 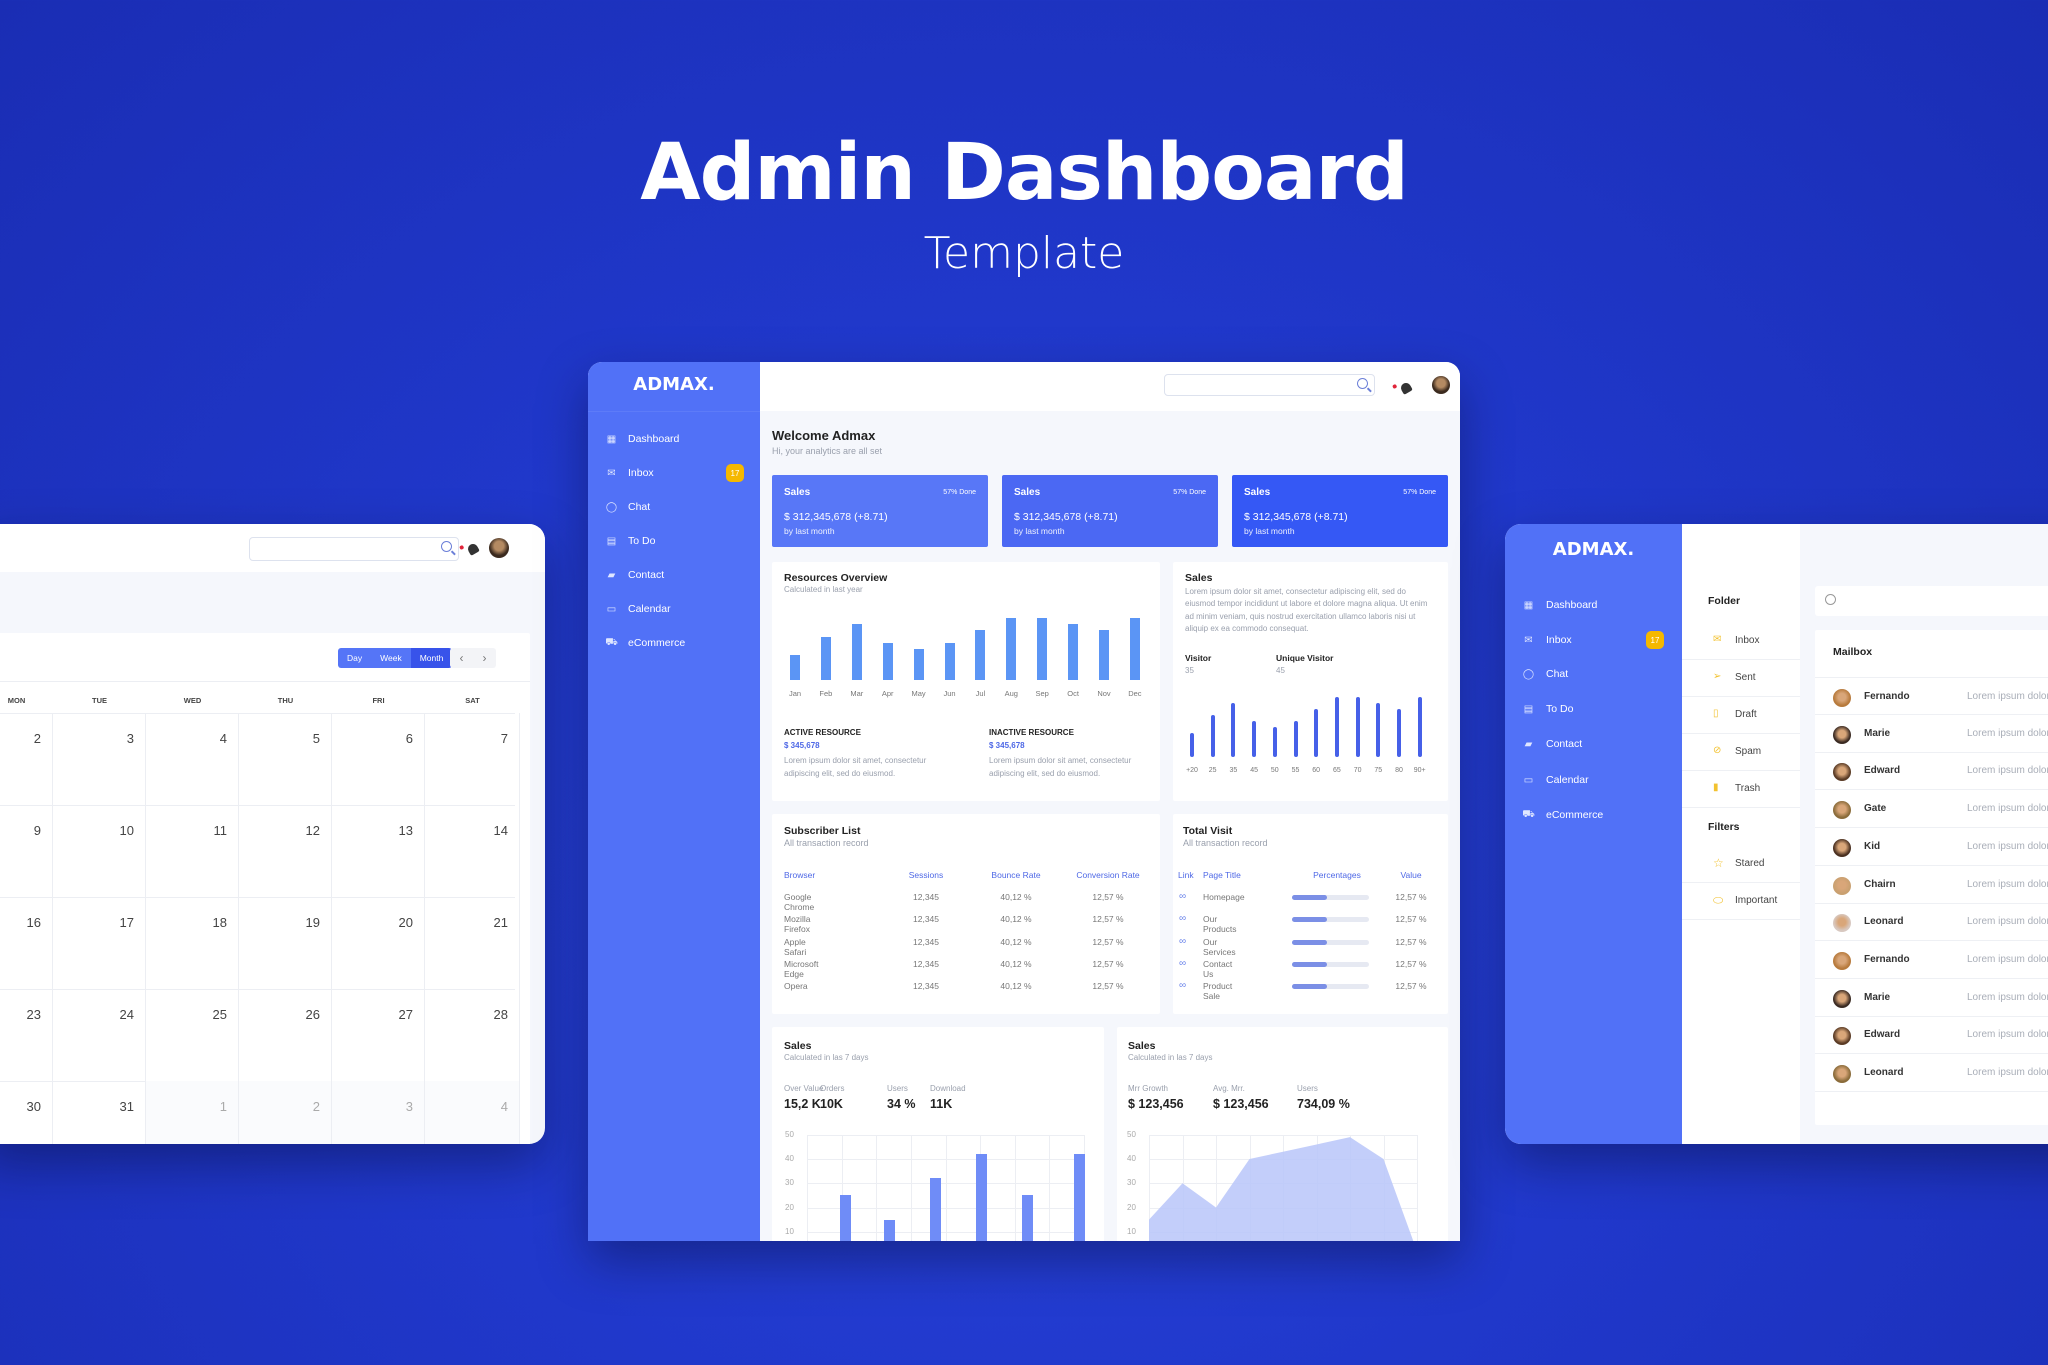 I want to click on welcome-title: Welcome Admax, so click(x=824, y=435).